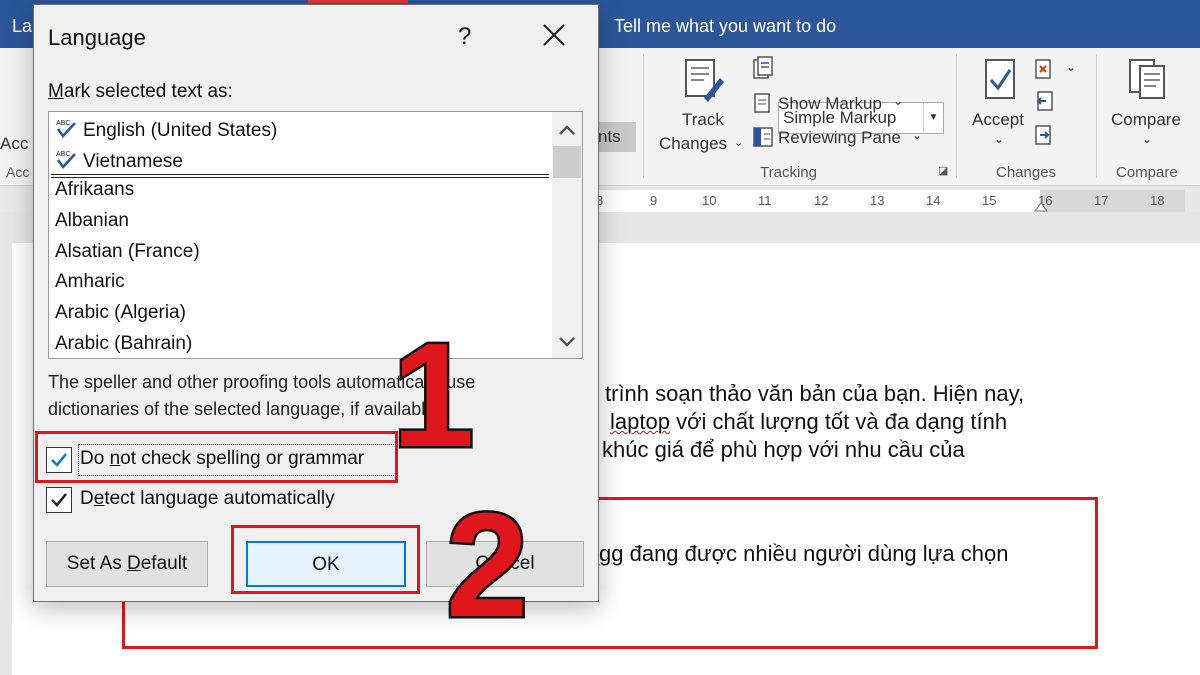 Image resolution: width=1200 pixels, height=675 pixels. I want to click on track-changes-label-2: Changes, so click(693, 143).